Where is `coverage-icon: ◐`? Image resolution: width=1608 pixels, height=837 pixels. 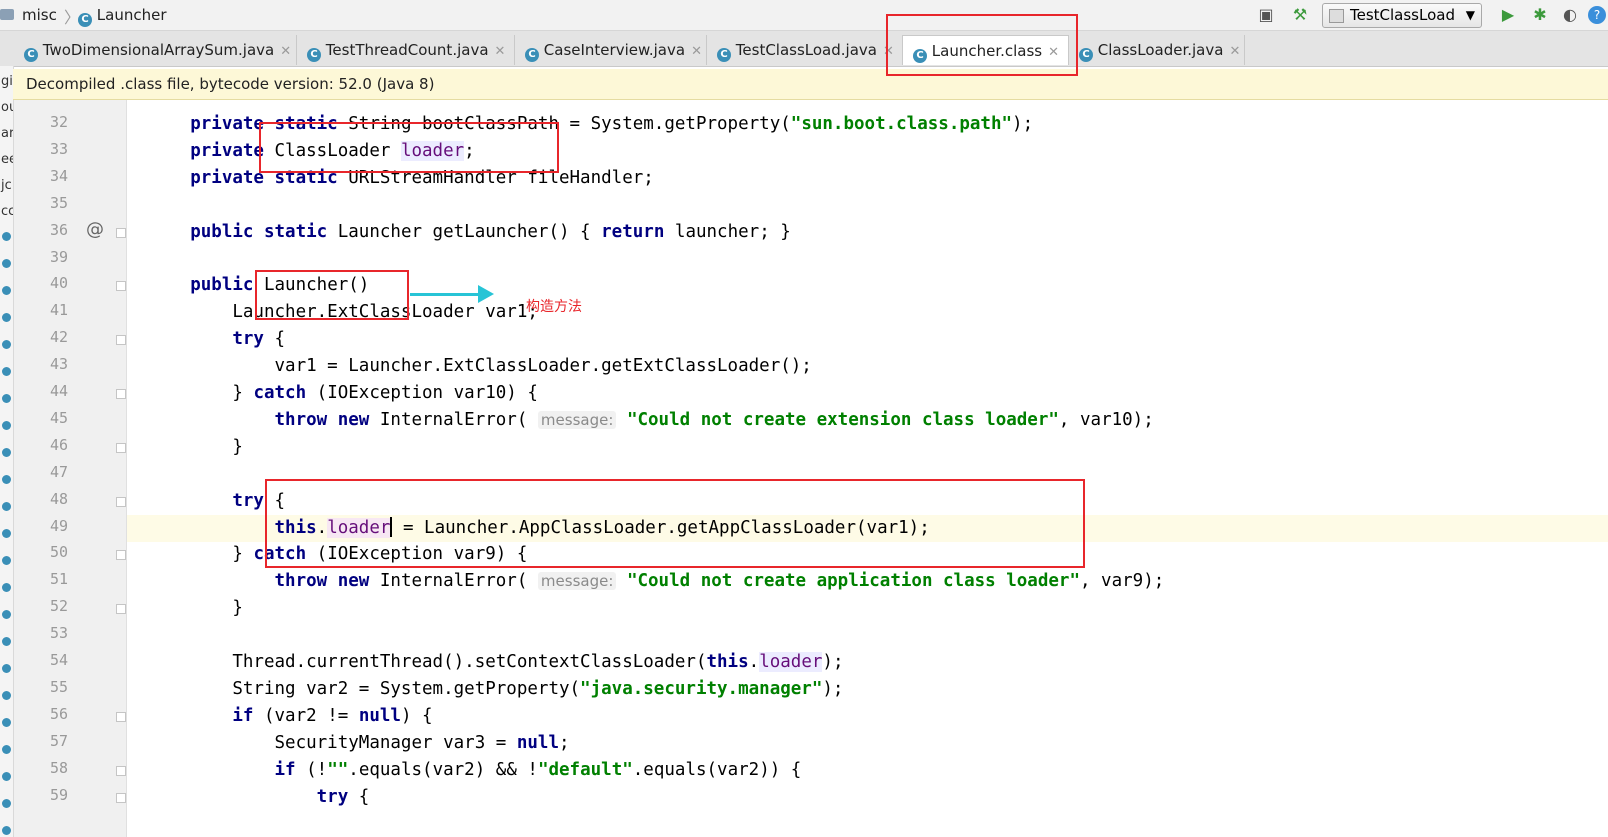
coverage-icon: ◐ is located at coordinates (1570, 15).